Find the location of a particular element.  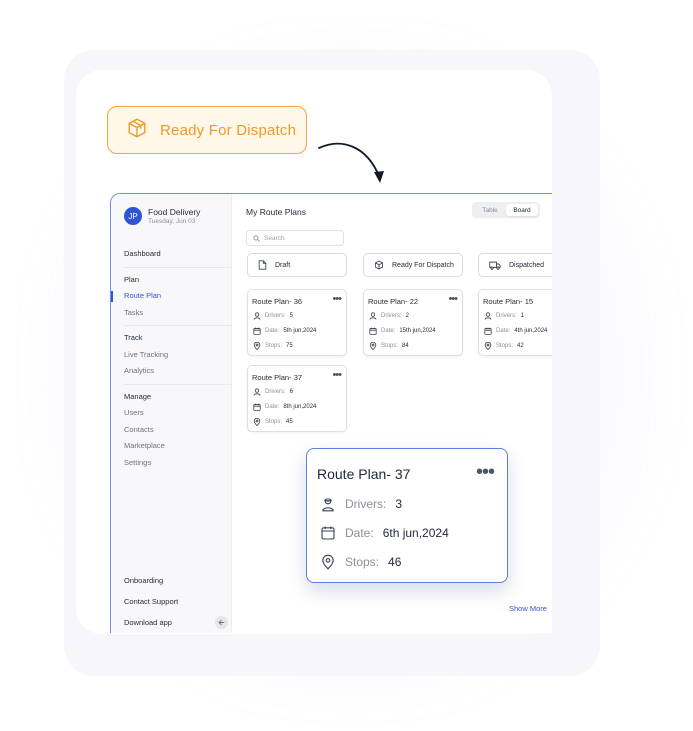

drivers-value: 1 is located at coordinates (522, 316).